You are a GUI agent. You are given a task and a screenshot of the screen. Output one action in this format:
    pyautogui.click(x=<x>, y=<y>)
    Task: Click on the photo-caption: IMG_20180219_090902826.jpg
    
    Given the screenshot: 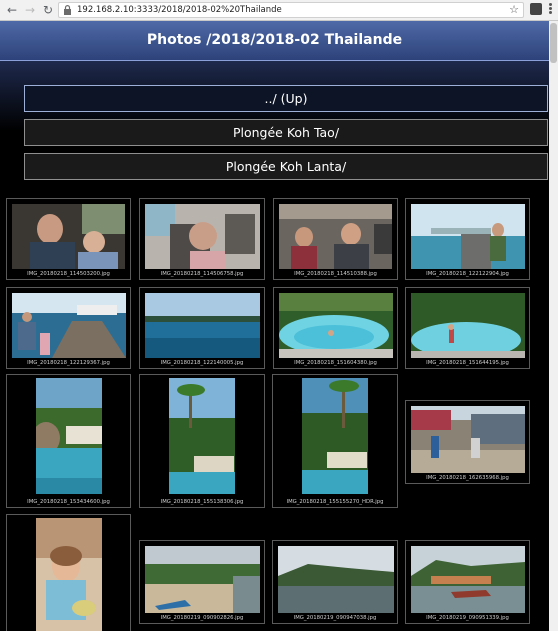 What is the action you would take?
    pyautogui.click(x=202, y=618)
    